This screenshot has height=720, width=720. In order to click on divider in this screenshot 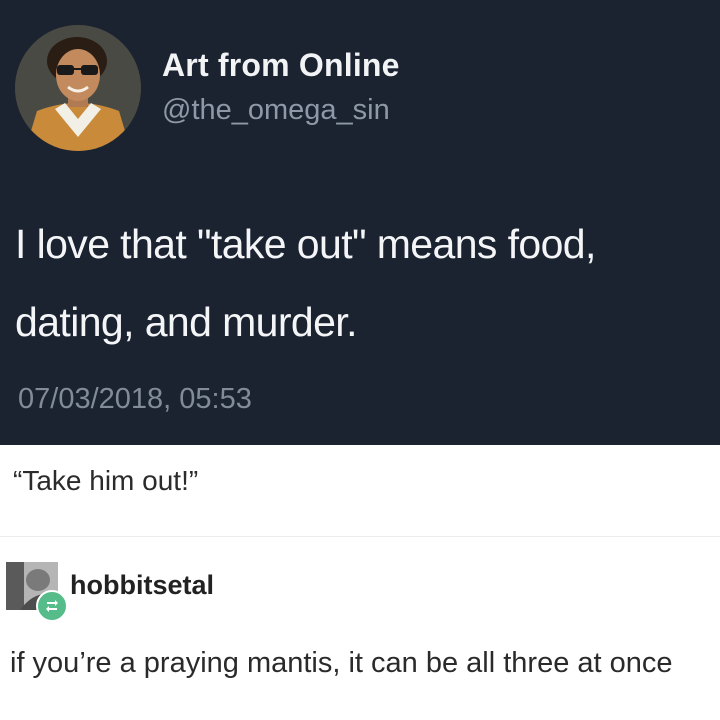, I will do `click(360, 536)`.